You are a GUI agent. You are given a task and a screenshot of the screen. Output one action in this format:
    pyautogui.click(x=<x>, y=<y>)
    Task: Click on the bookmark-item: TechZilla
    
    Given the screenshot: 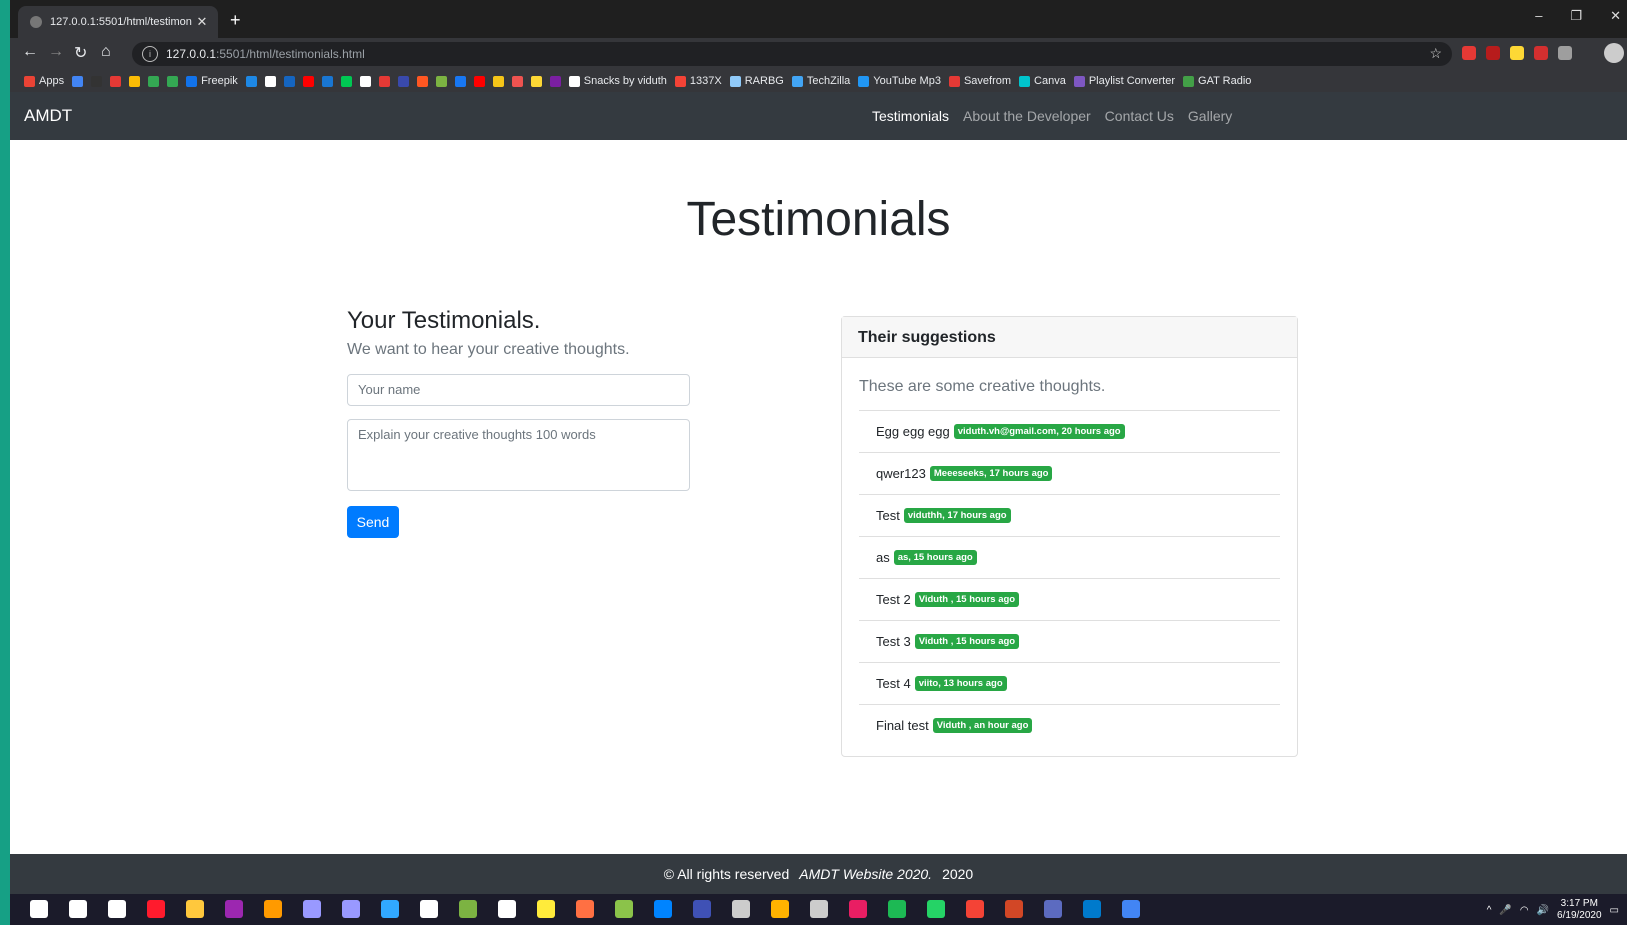 What is the action you would take?
    pyautogui.click(x=820, y=81)
    